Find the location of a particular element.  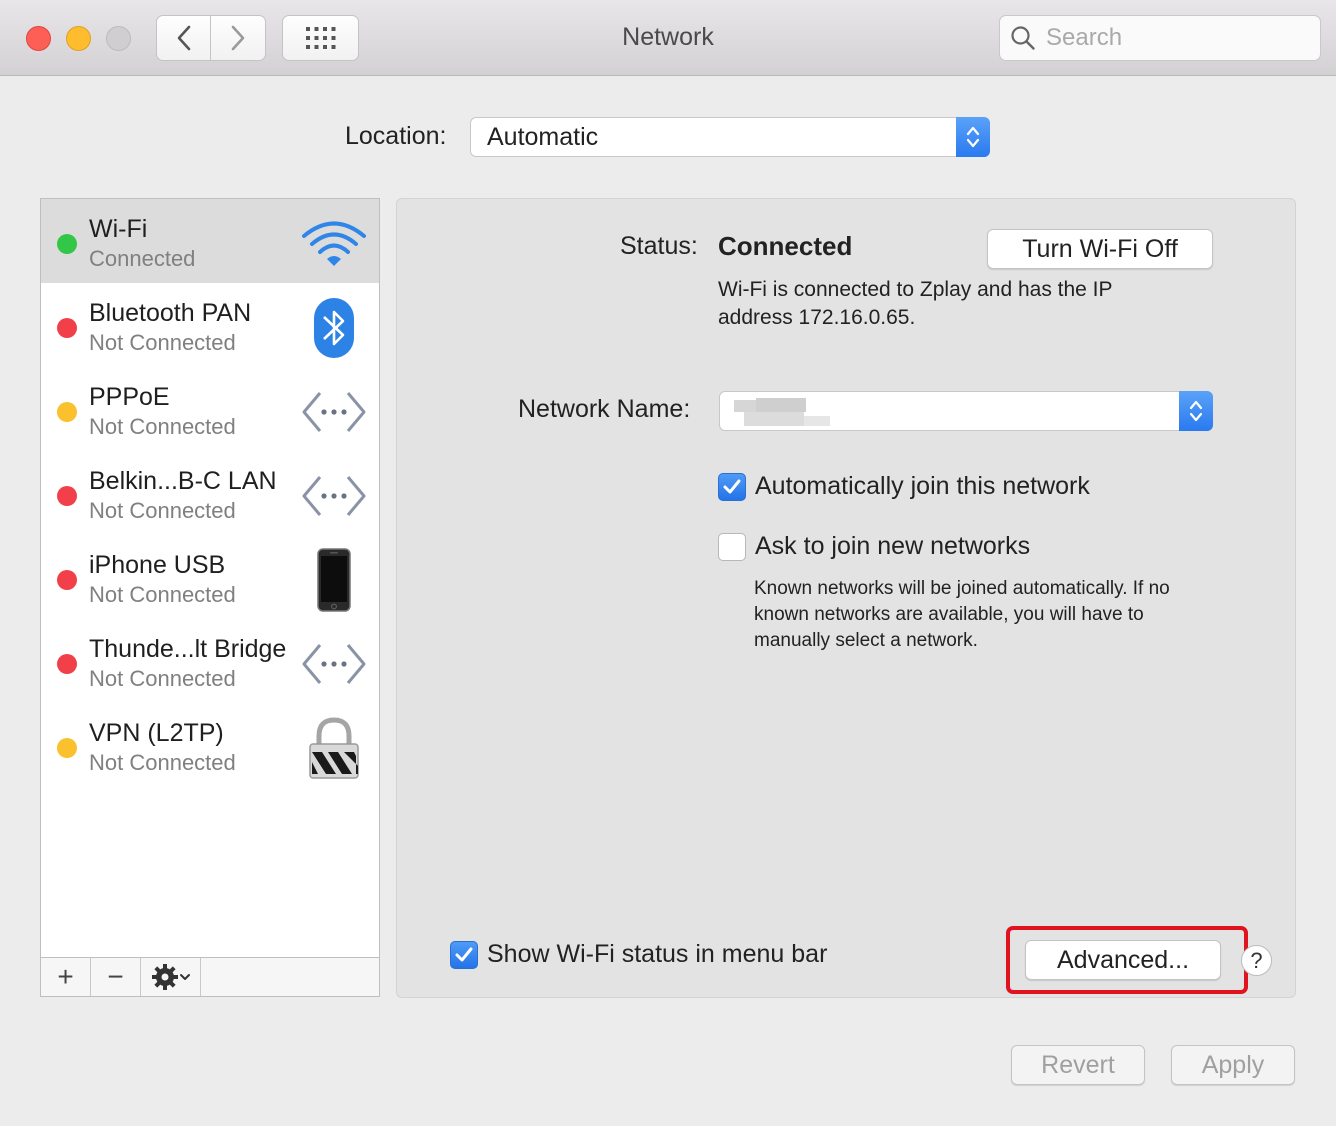

lock-icon is located at coordinates (334, 748).